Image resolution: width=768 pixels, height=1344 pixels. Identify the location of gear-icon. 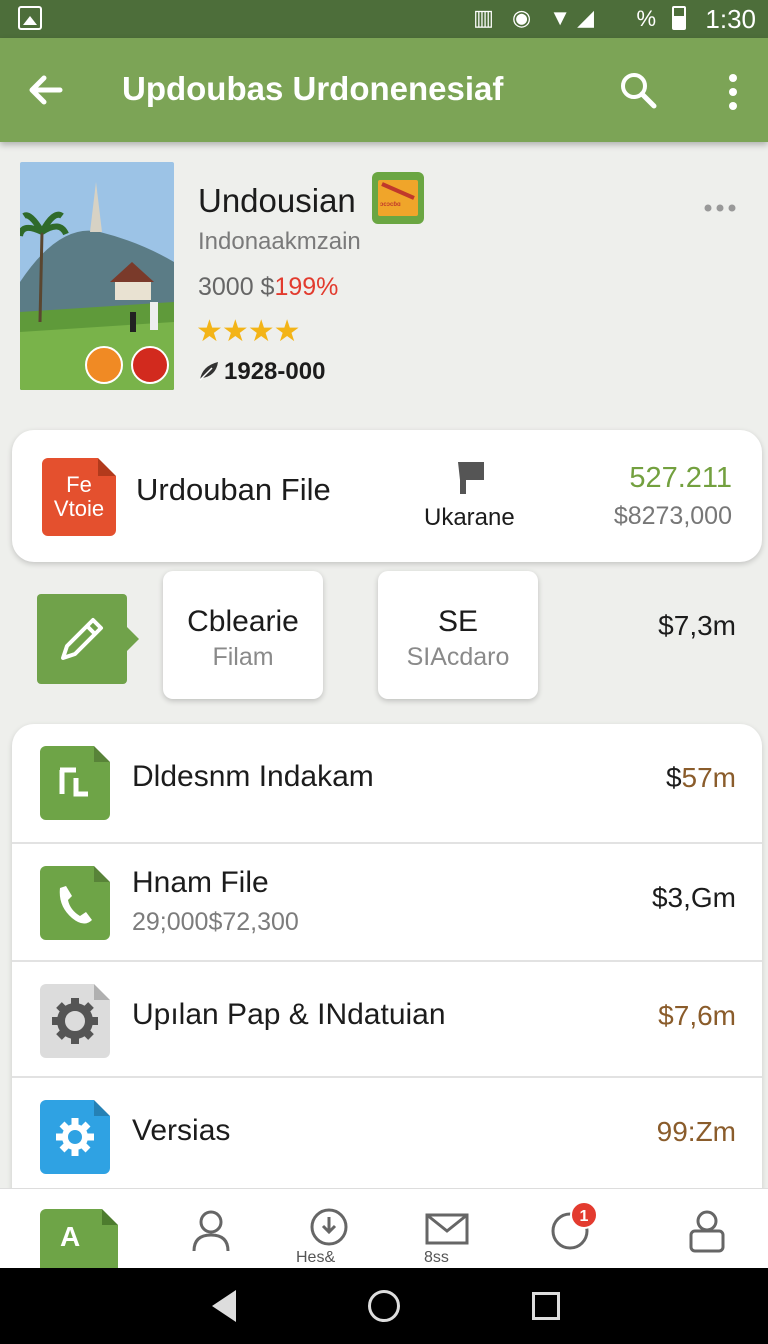
(75, 1137).